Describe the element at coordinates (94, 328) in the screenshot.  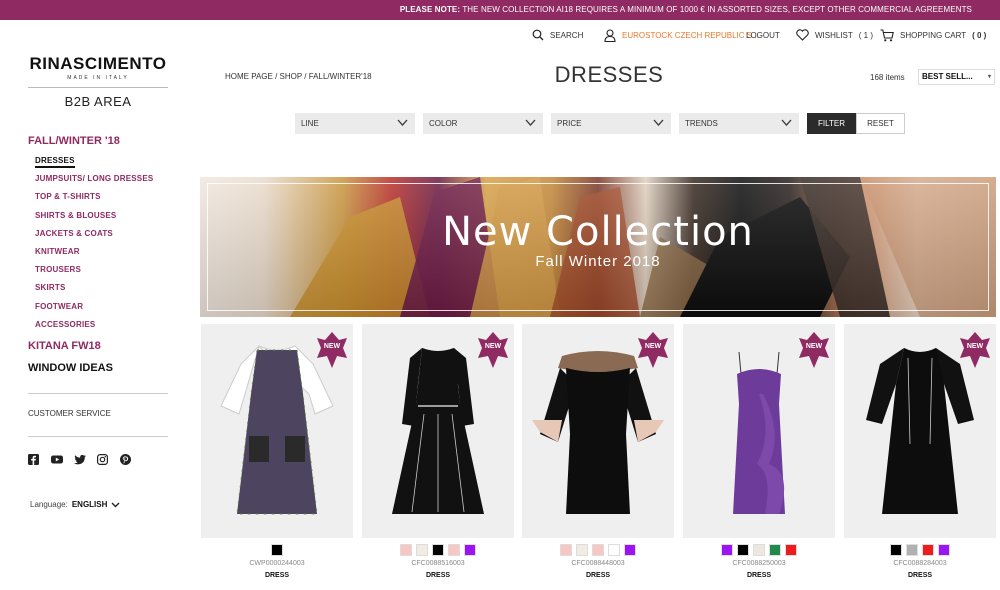
I see `category-item-accessories: ACCESSORIES` at that location.